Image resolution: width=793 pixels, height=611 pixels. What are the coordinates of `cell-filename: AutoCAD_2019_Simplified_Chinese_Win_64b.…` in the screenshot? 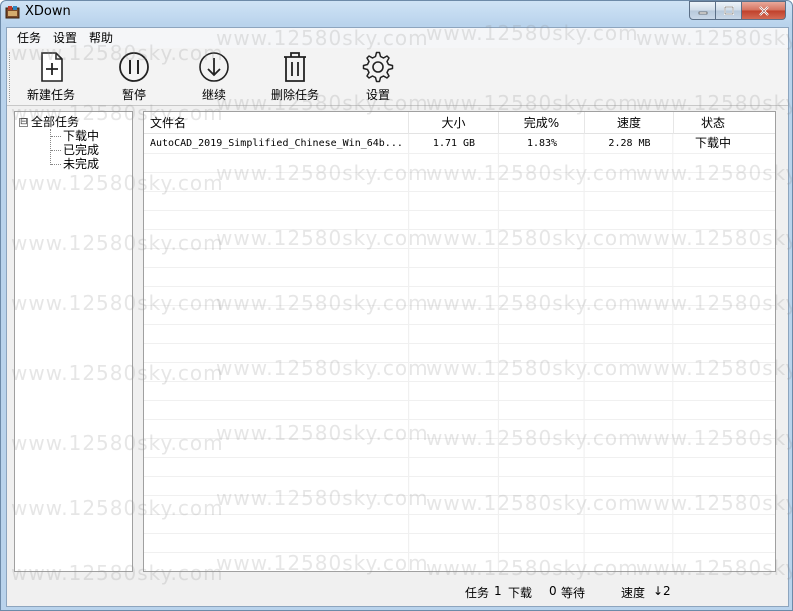 It's located at (276, 143).